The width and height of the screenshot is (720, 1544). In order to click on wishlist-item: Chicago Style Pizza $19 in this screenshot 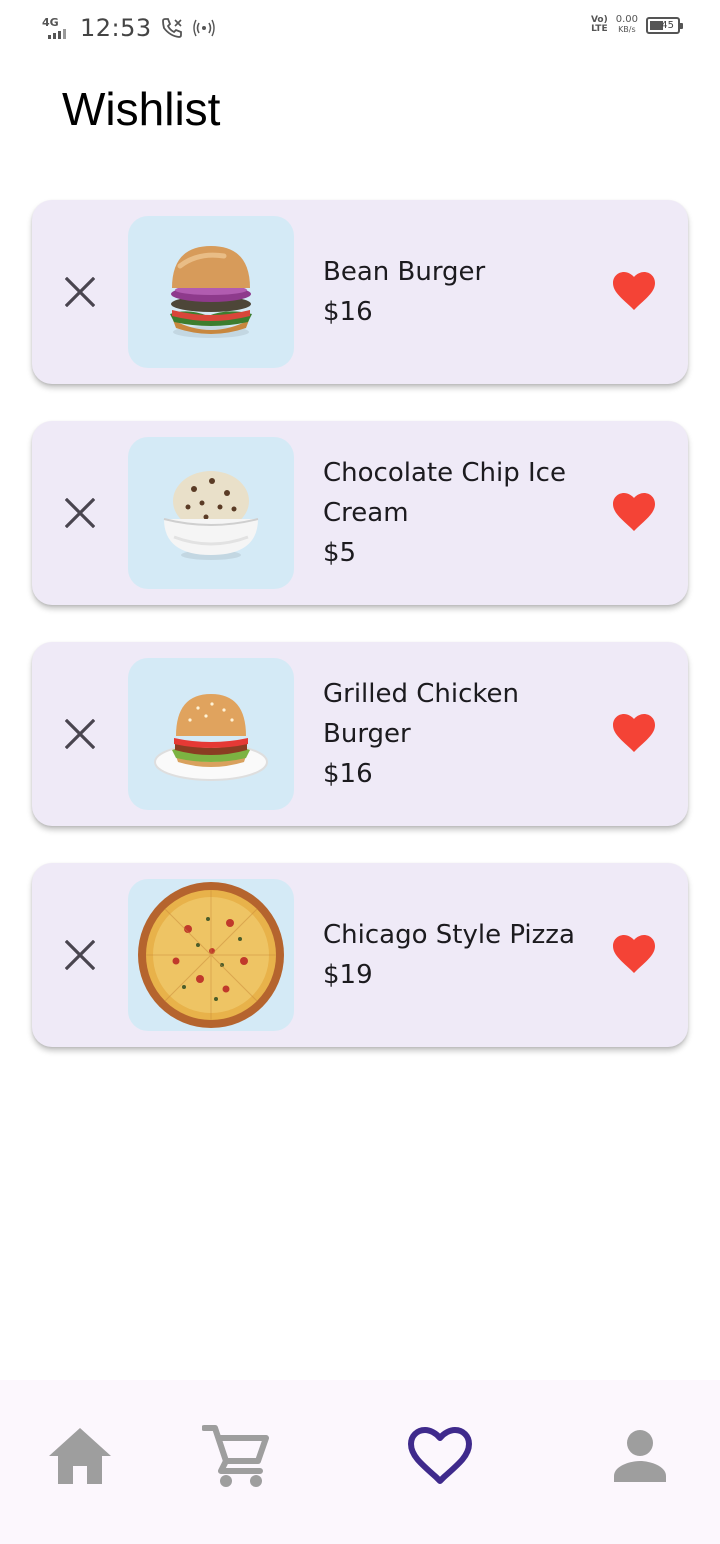, I will do `click(360, 955)`.